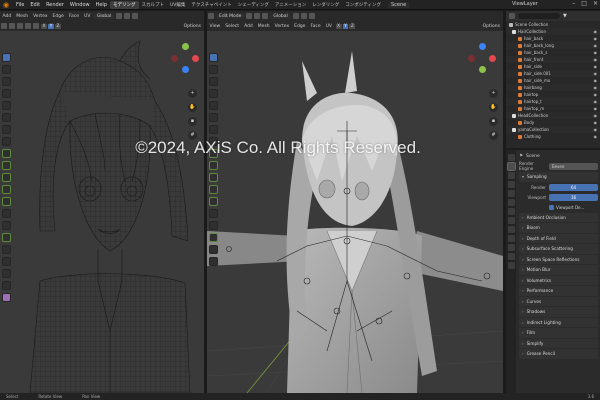 Image resolution: width=600 pixels, height=400 pixels. What do you see at coordinates (6, 105) in the screenshot?
I see `scale-tool-icon` at bounding box center [6, 105].